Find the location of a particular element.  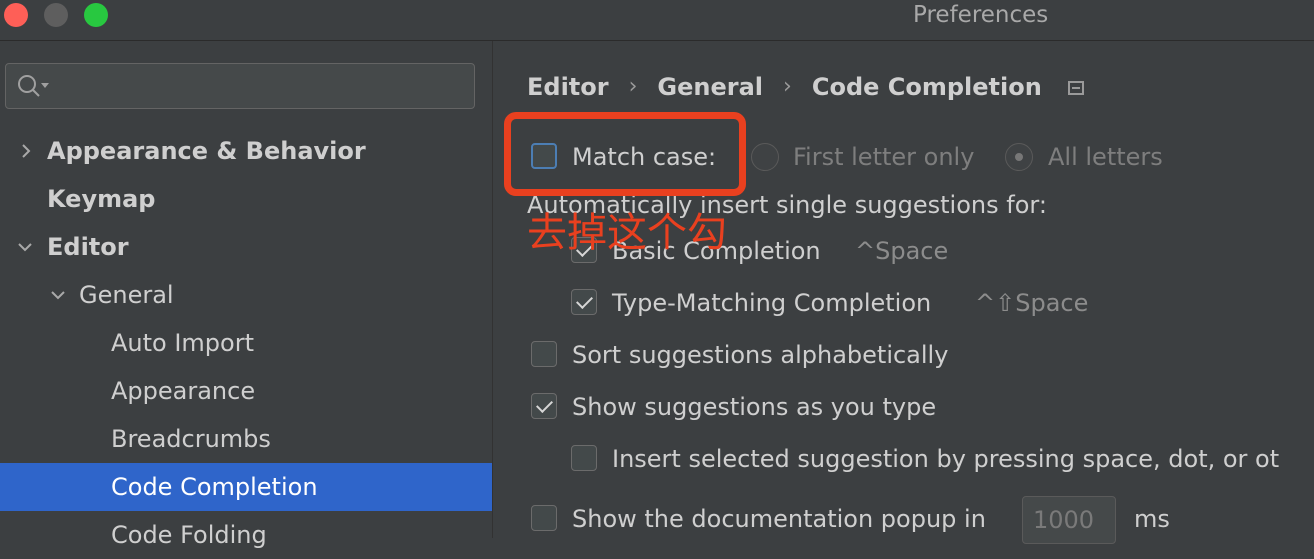

title-bar: Preferences is located at coordinates (657, 20).